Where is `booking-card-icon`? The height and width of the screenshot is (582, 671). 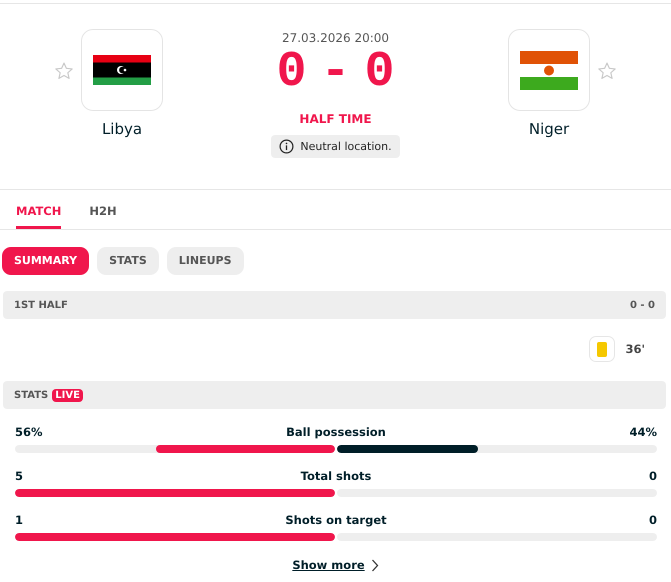
booking-card-icon is located at coordinates (602, 349).